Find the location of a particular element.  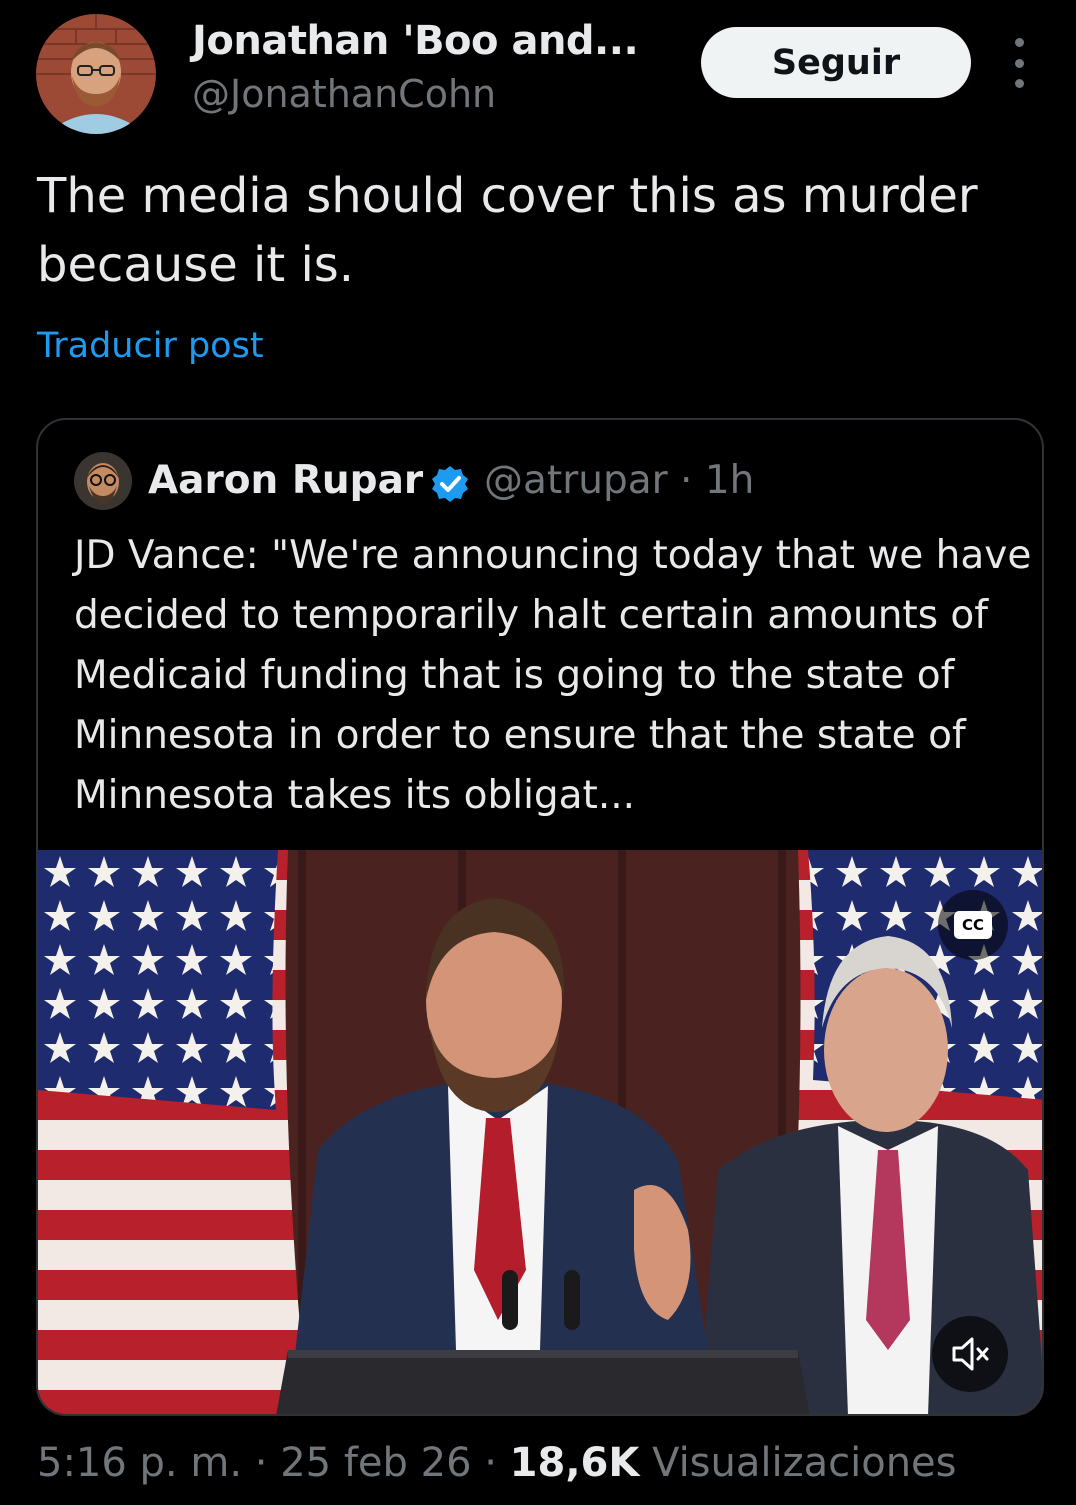

closed-captions-icon: CC is located at coordinates (973, 925).